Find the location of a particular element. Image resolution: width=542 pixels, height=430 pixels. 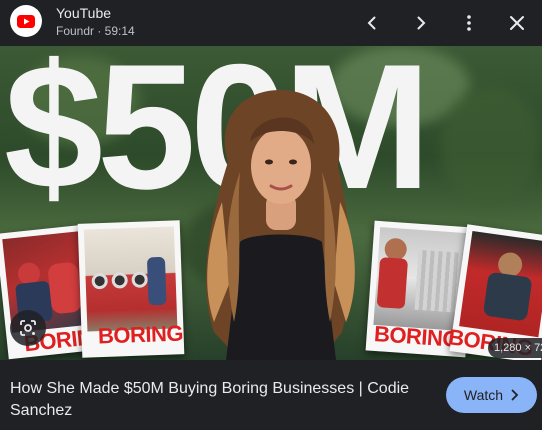

photo-laundromat is located at coordinates (130, 279).